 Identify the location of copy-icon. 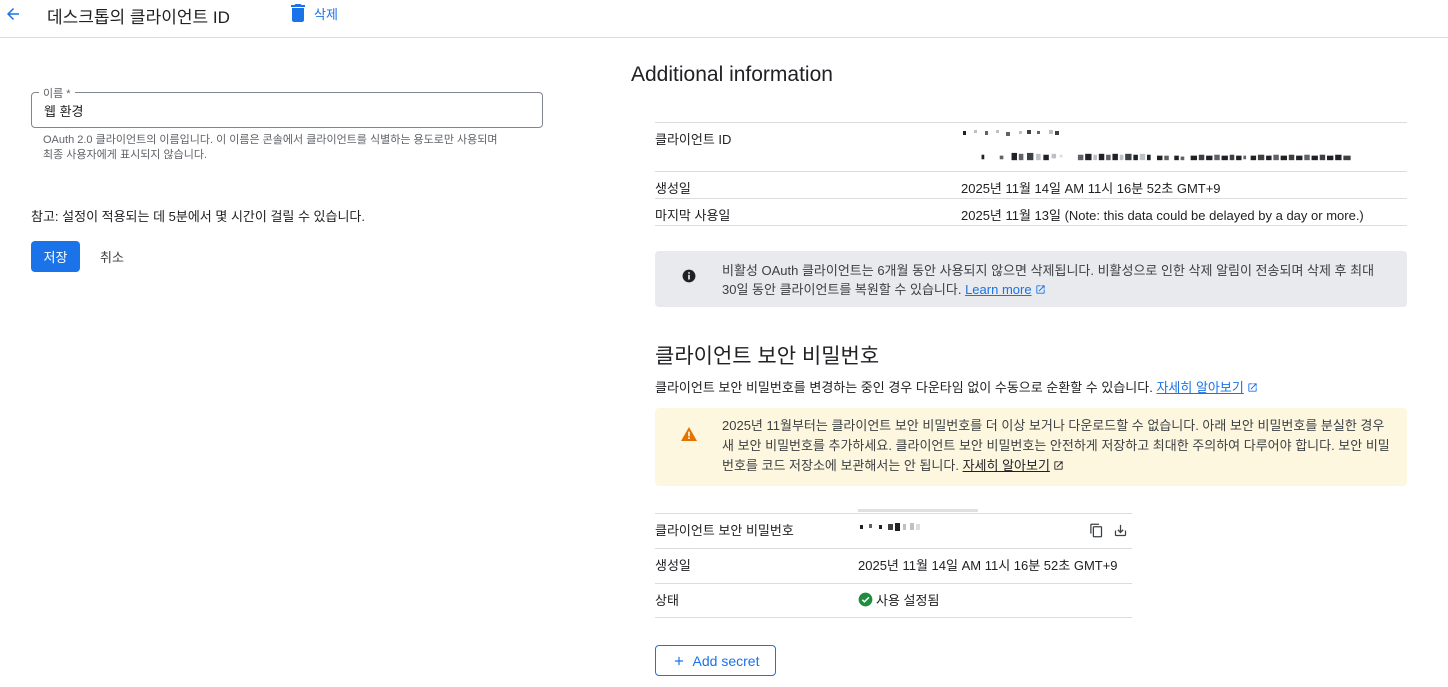
(1095, 530).